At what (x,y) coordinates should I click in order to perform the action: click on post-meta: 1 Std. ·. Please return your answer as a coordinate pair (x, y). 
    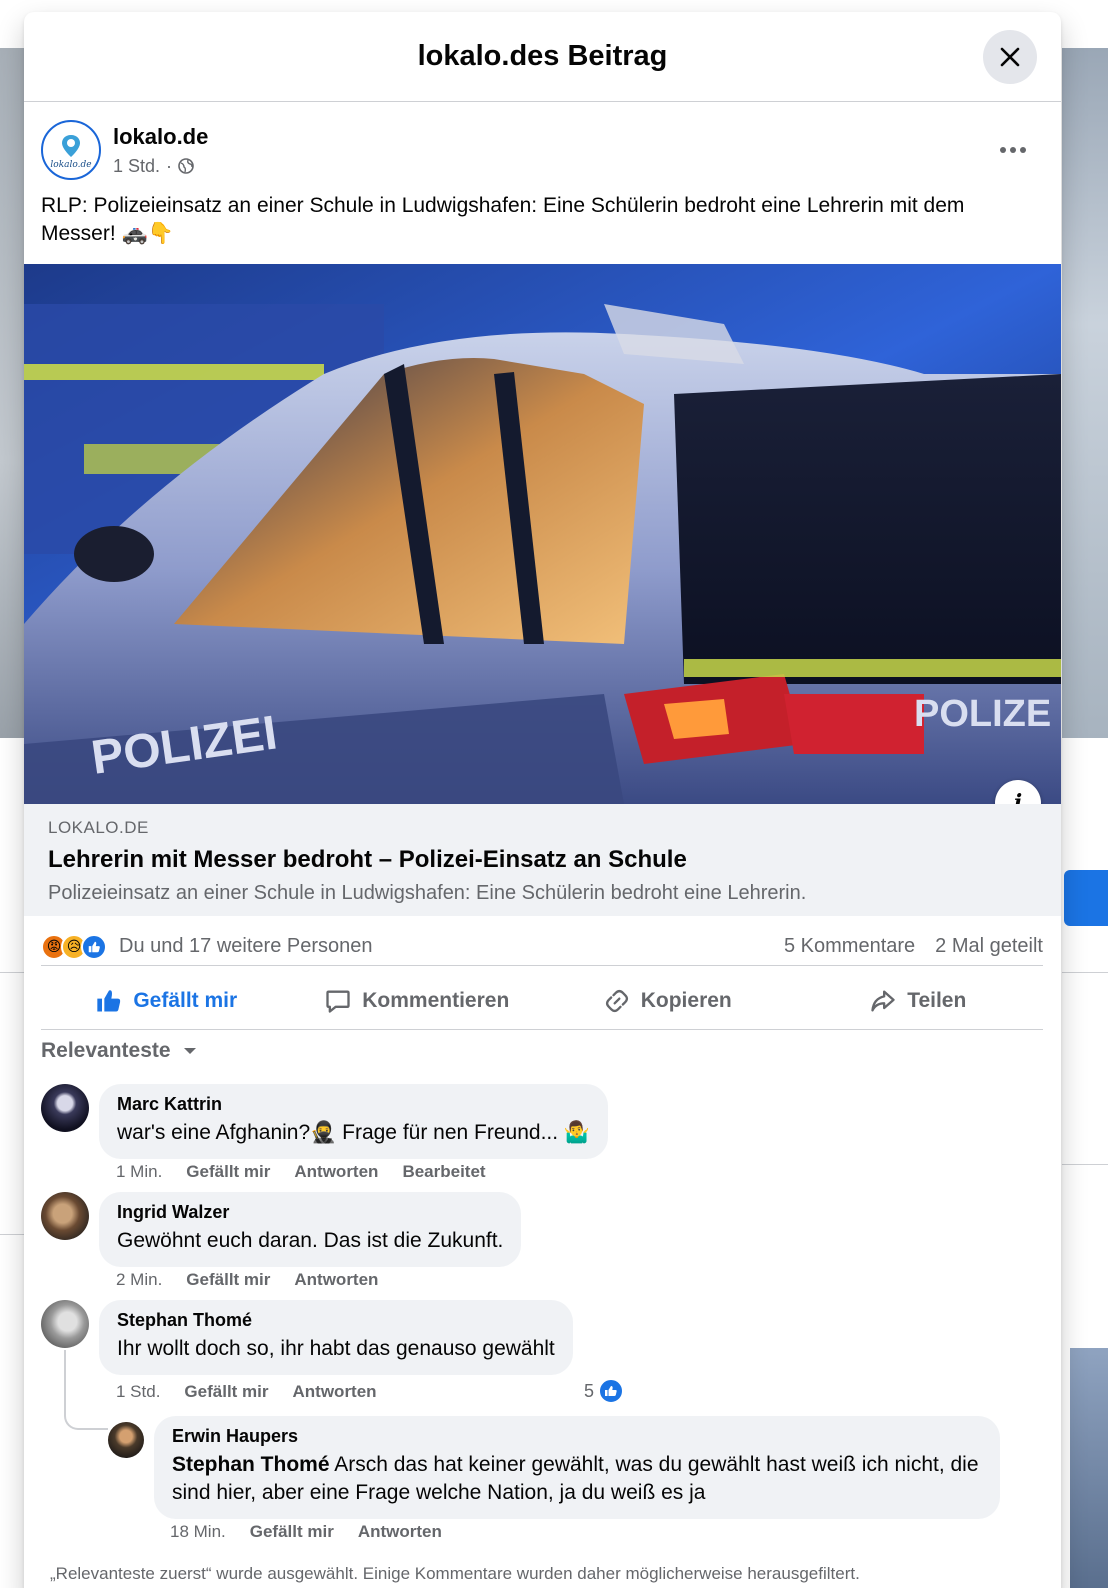
    Looking at the image, I should click on (160, 166).